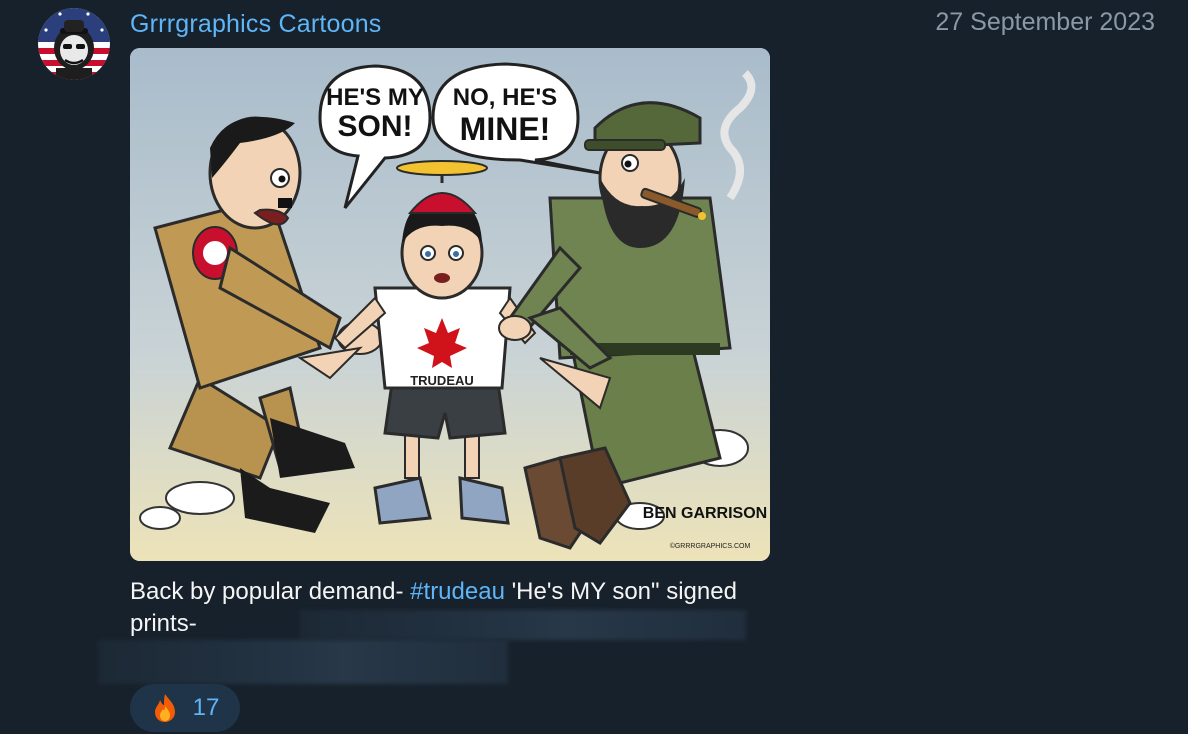 The width and height of the screenshot is (1188, 734). Describe the element at coordinates (375, 126) in the screenshot. I see `svg-text: SON!` at that location.